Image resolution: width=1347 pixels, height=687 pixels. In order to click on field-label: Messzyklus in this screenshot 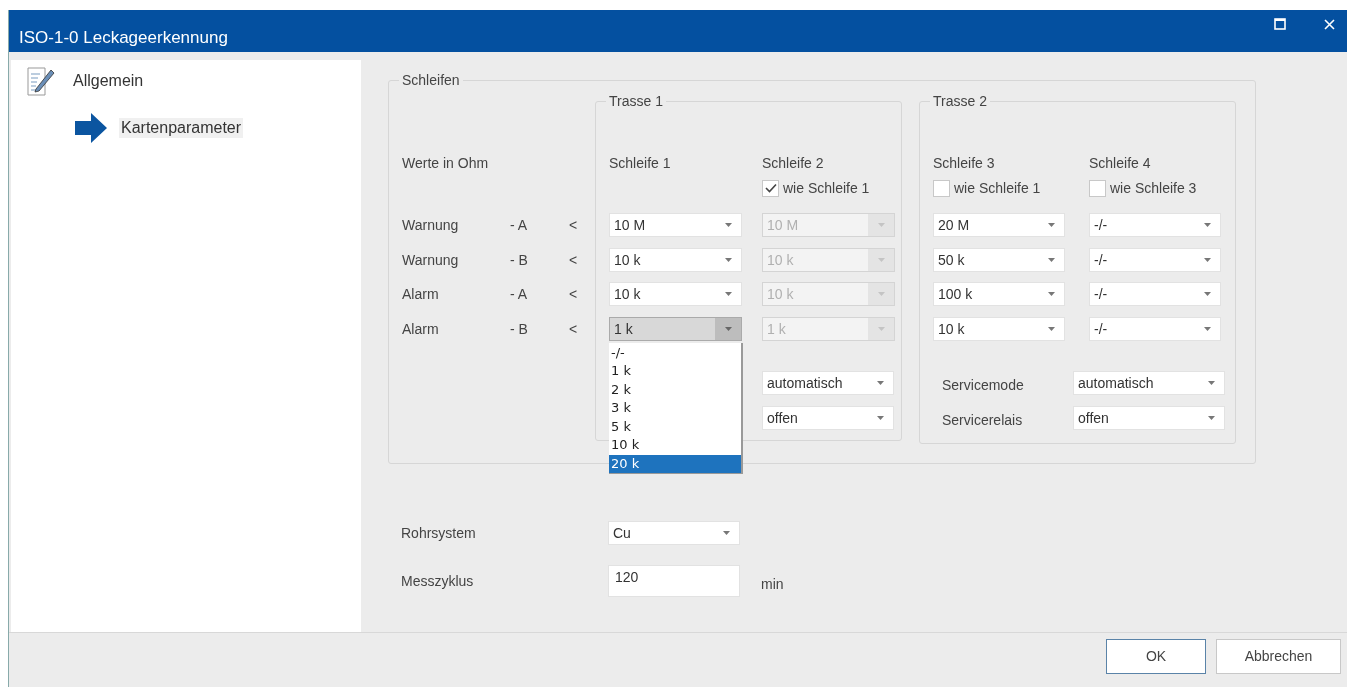, I will do `click(438, 581)`.